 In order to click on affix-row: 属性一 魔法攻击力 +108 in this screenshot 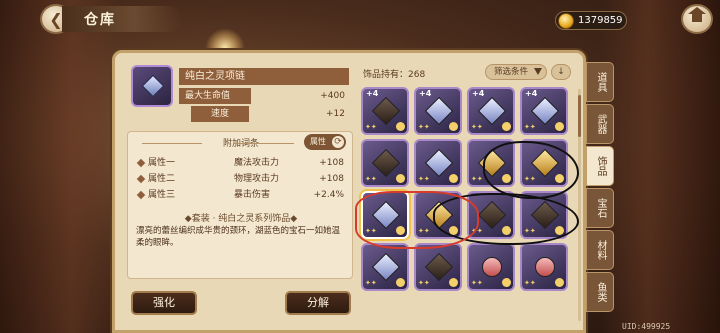, I will do `click(241, 163)`.